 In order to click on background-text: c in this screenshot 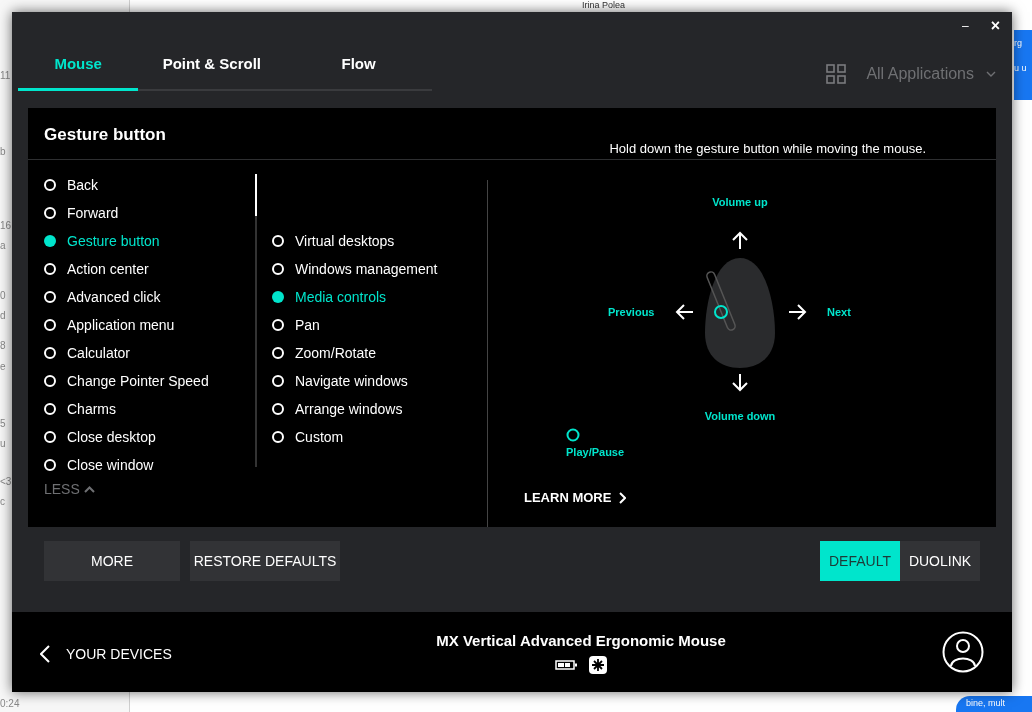, I will do `click(2, 502)`.